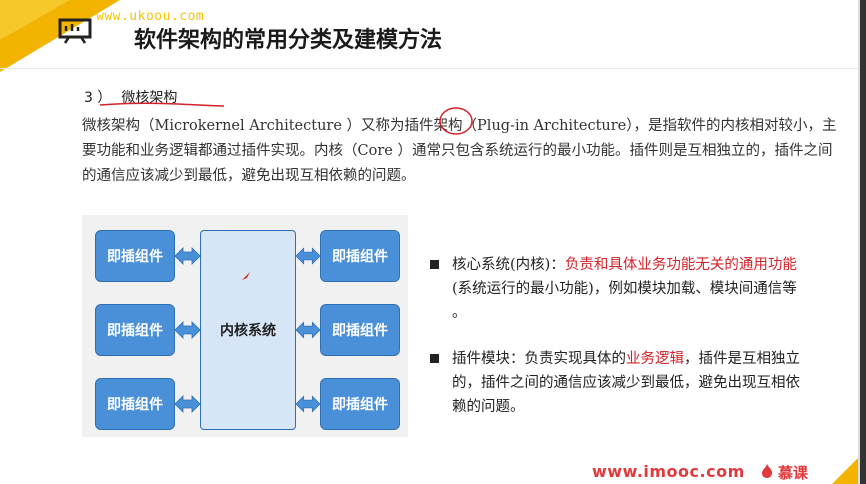 This screenshot has width=866, height=484. Describe the element at coordinates (539, 359) in the screenshot. I see `bullet-lead: 插件模块：负责实现具体的` at that location.